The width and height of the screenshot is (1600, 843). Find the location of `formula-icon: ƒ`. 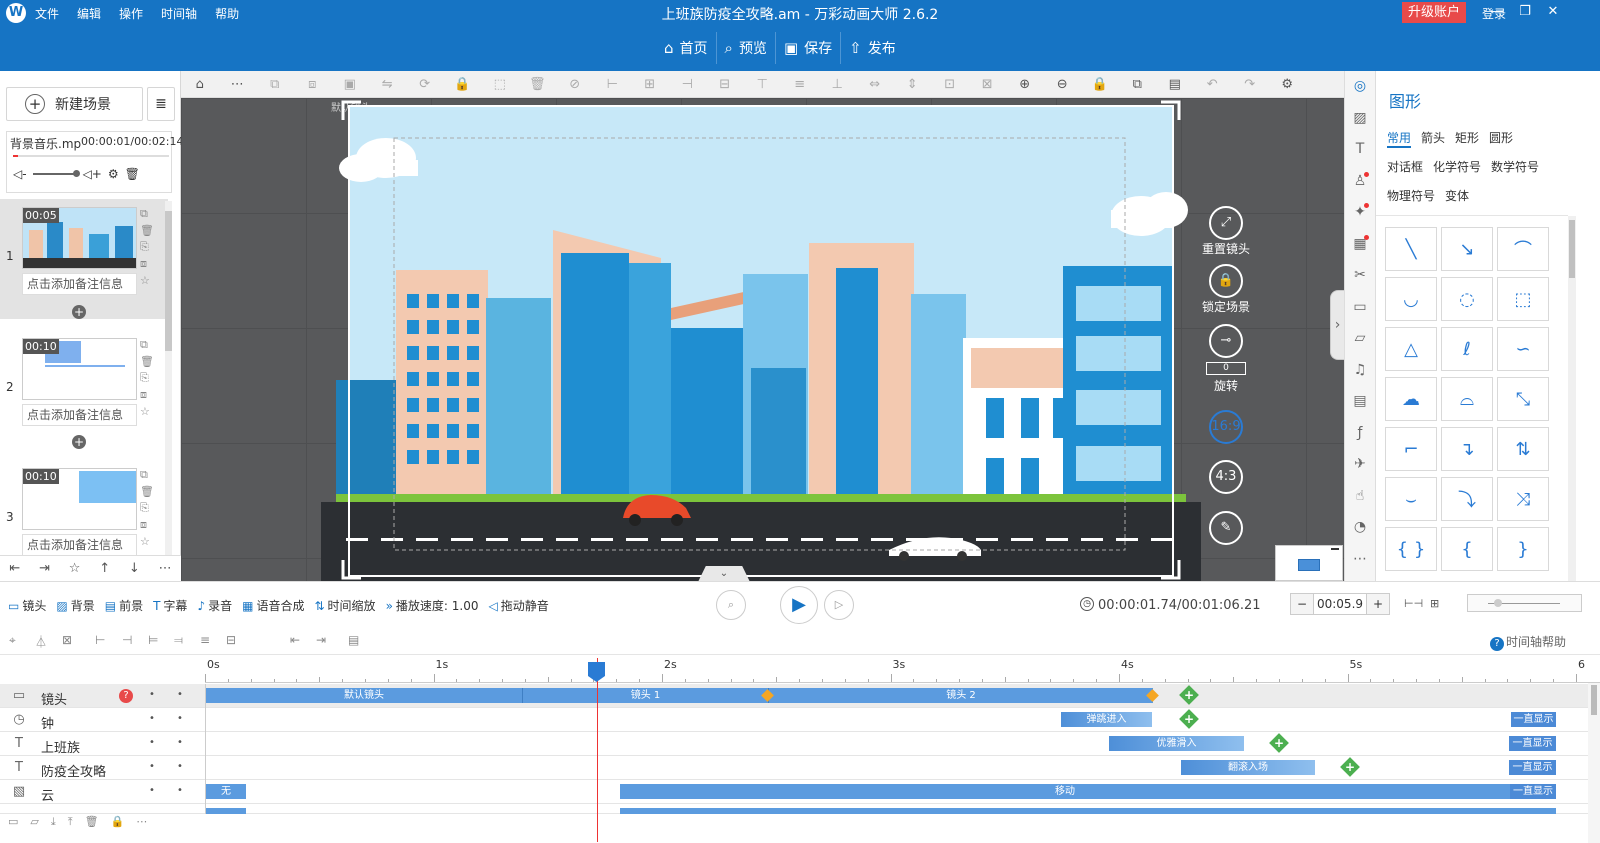

formula-icon: ƒ is located at coordinates (1360, 434).